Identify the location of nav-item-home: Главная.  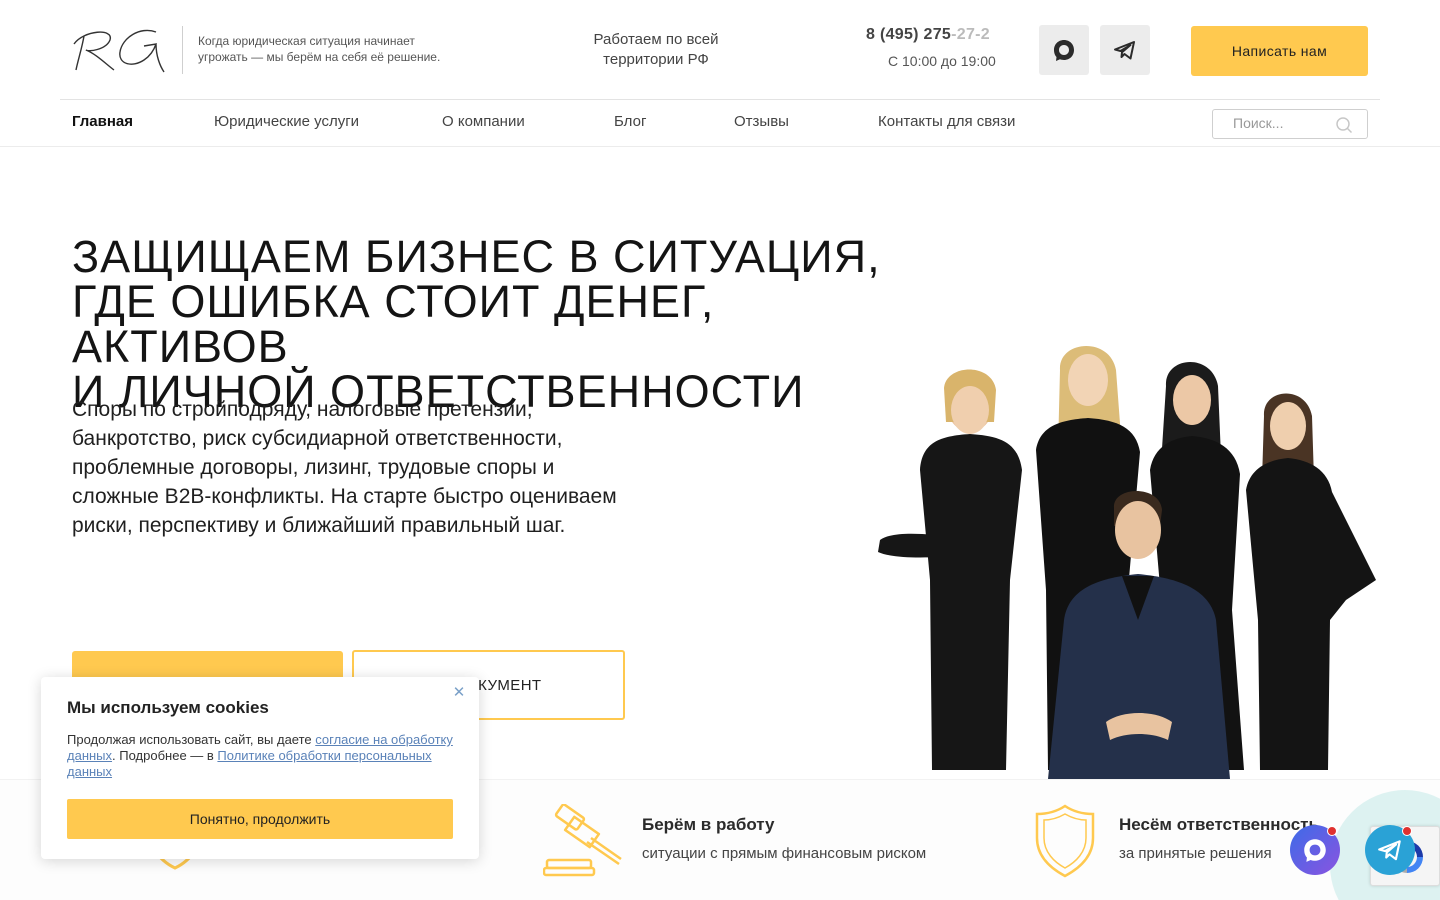
(102, 121).